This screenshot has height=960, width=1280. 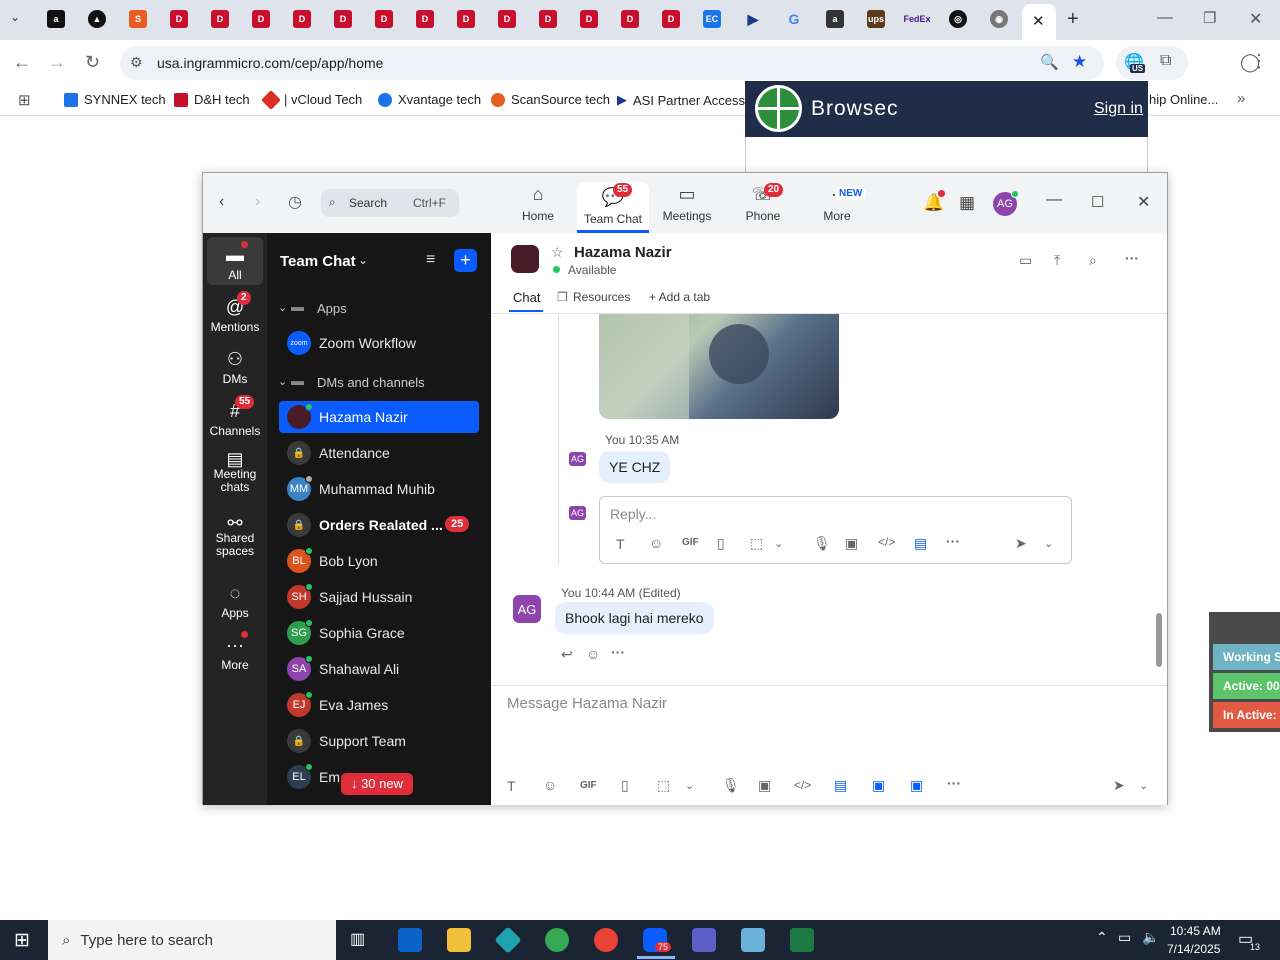 What do you see at coordinates (719, 366) in the screenshot?
I see `image-attachment` at bounding box center [719, 366].